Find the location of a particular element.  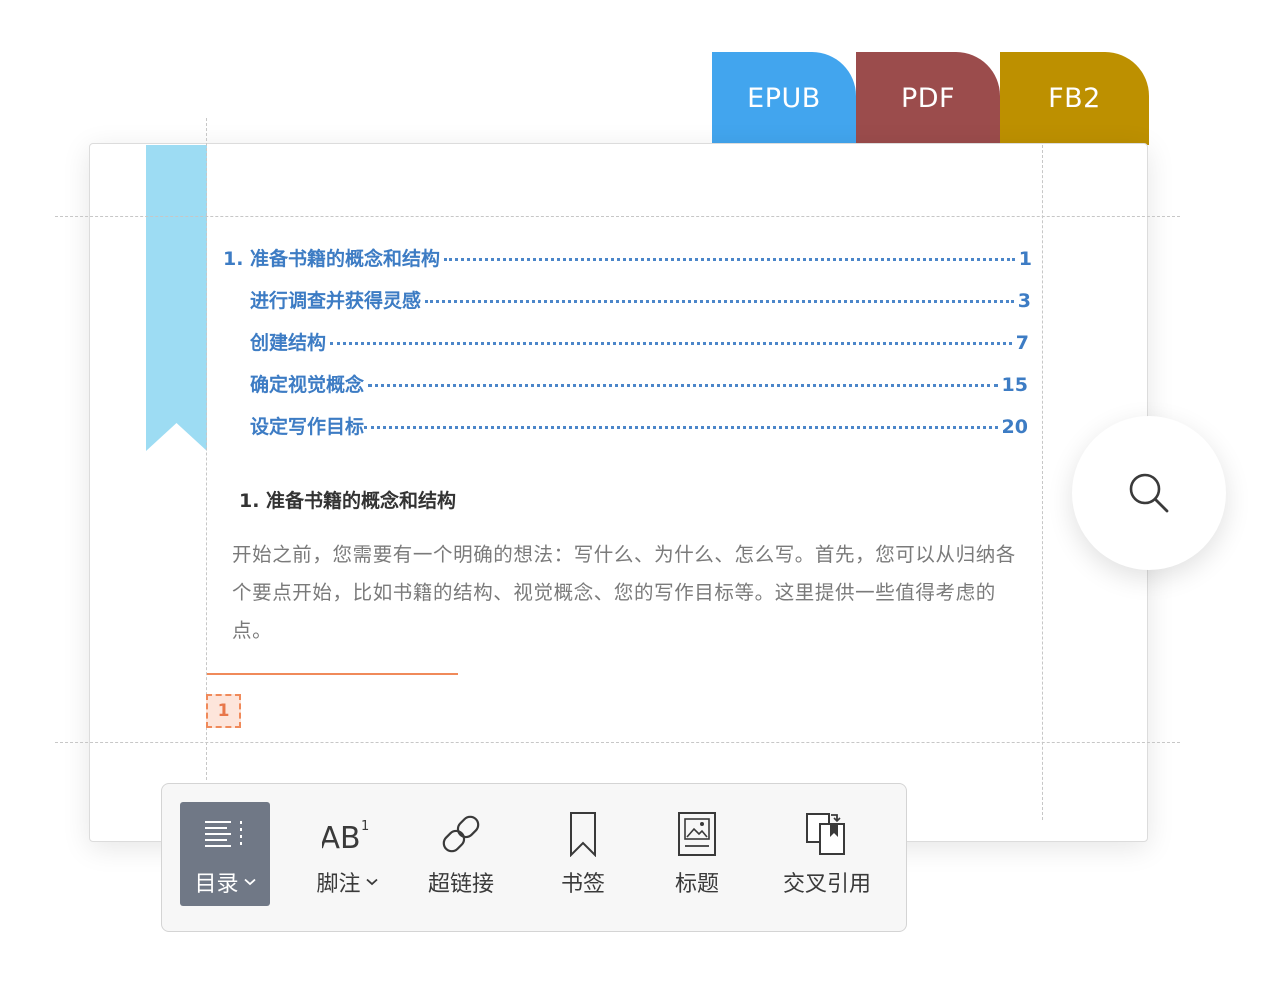

toc-entry-title: 确定视觉概念 is located at coordinates (307, 385).